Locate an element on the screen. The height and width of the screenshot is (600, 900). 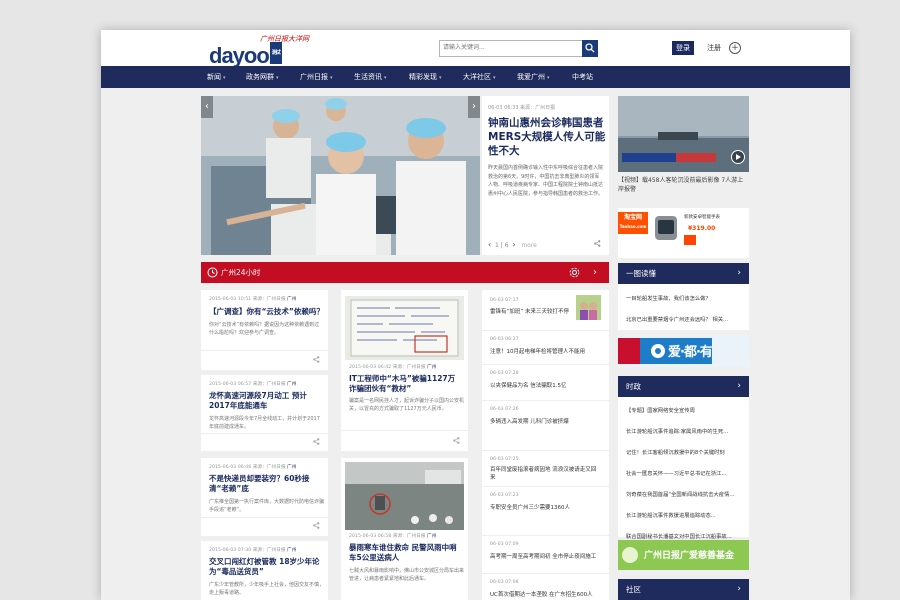
taobao-logo: 淘宝网 Taobao.com is located at coordinates (633, 223).